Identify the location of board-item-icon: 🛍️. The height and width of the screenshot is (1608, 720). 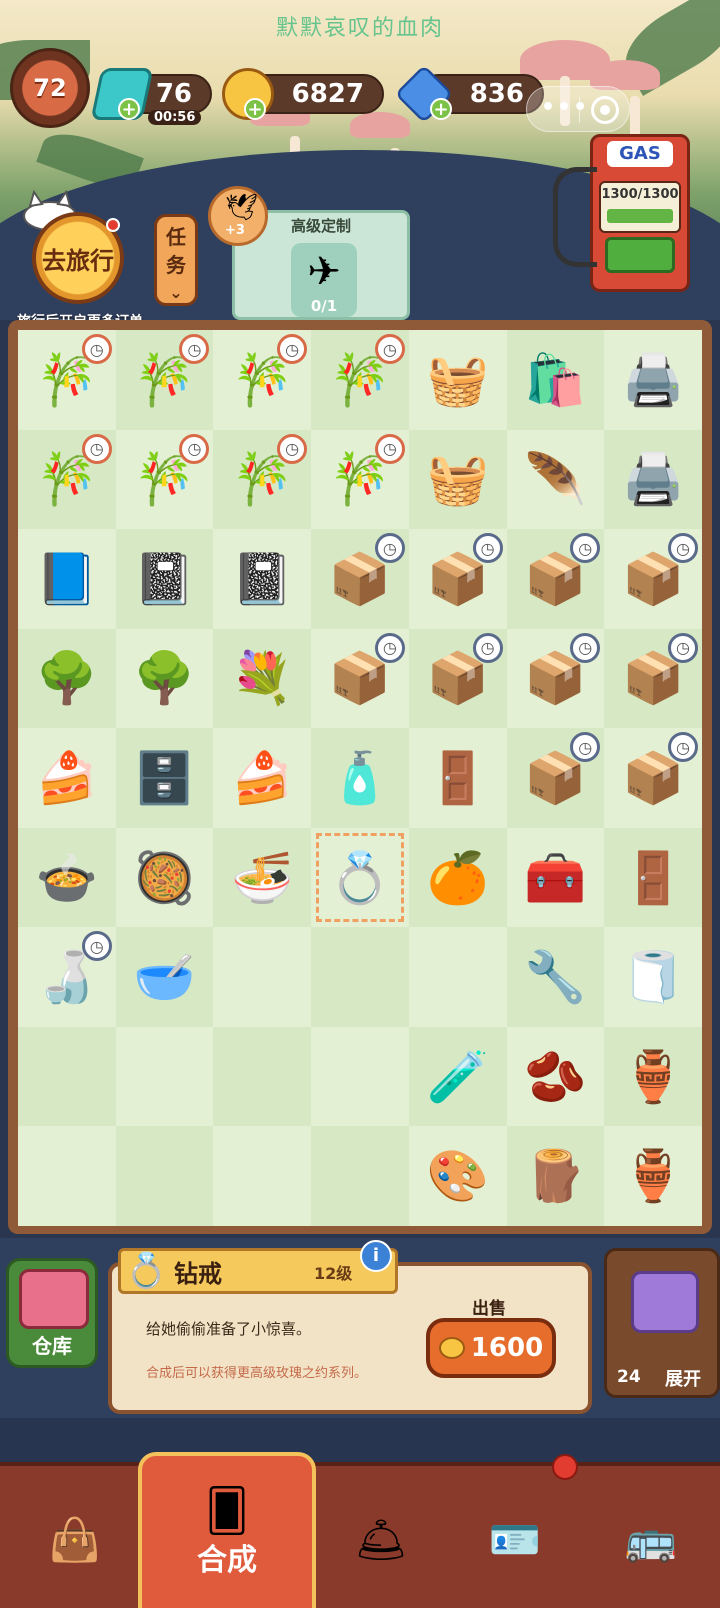
(555, 380).